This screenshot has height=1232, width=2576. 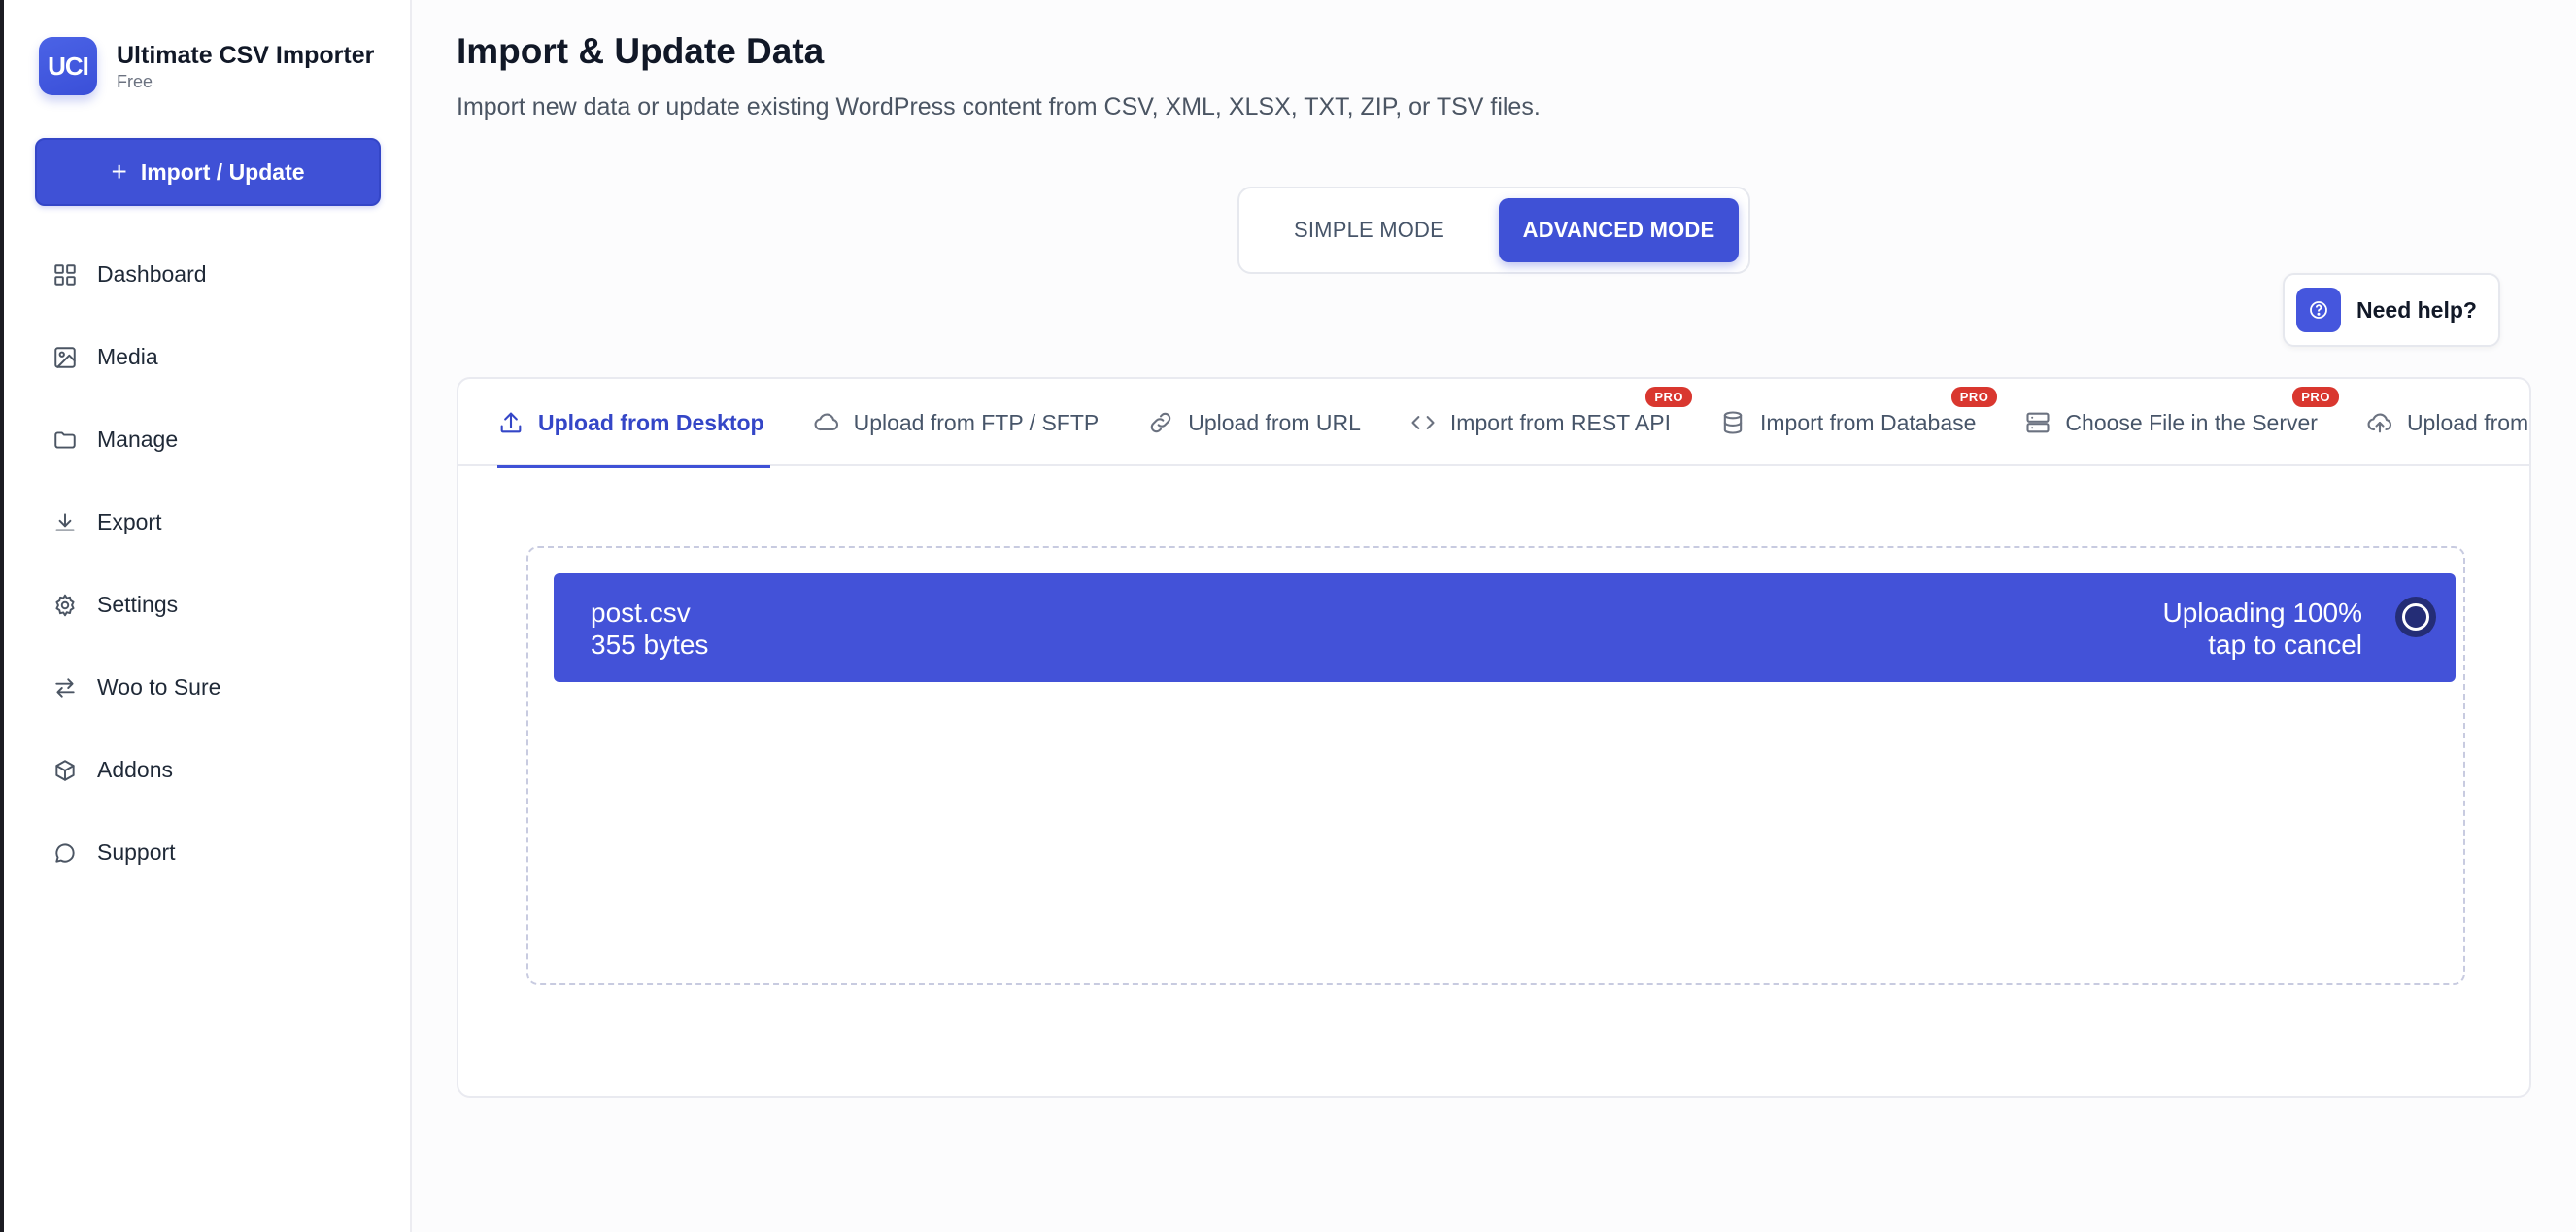 I want to click on tab-upload-external: Upload from Exte, so click(x=2447, y=422).